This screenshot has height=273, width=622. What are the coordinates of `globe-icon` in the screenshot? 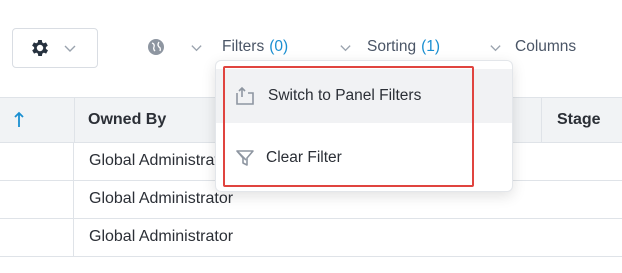 It's located at (156, 47).